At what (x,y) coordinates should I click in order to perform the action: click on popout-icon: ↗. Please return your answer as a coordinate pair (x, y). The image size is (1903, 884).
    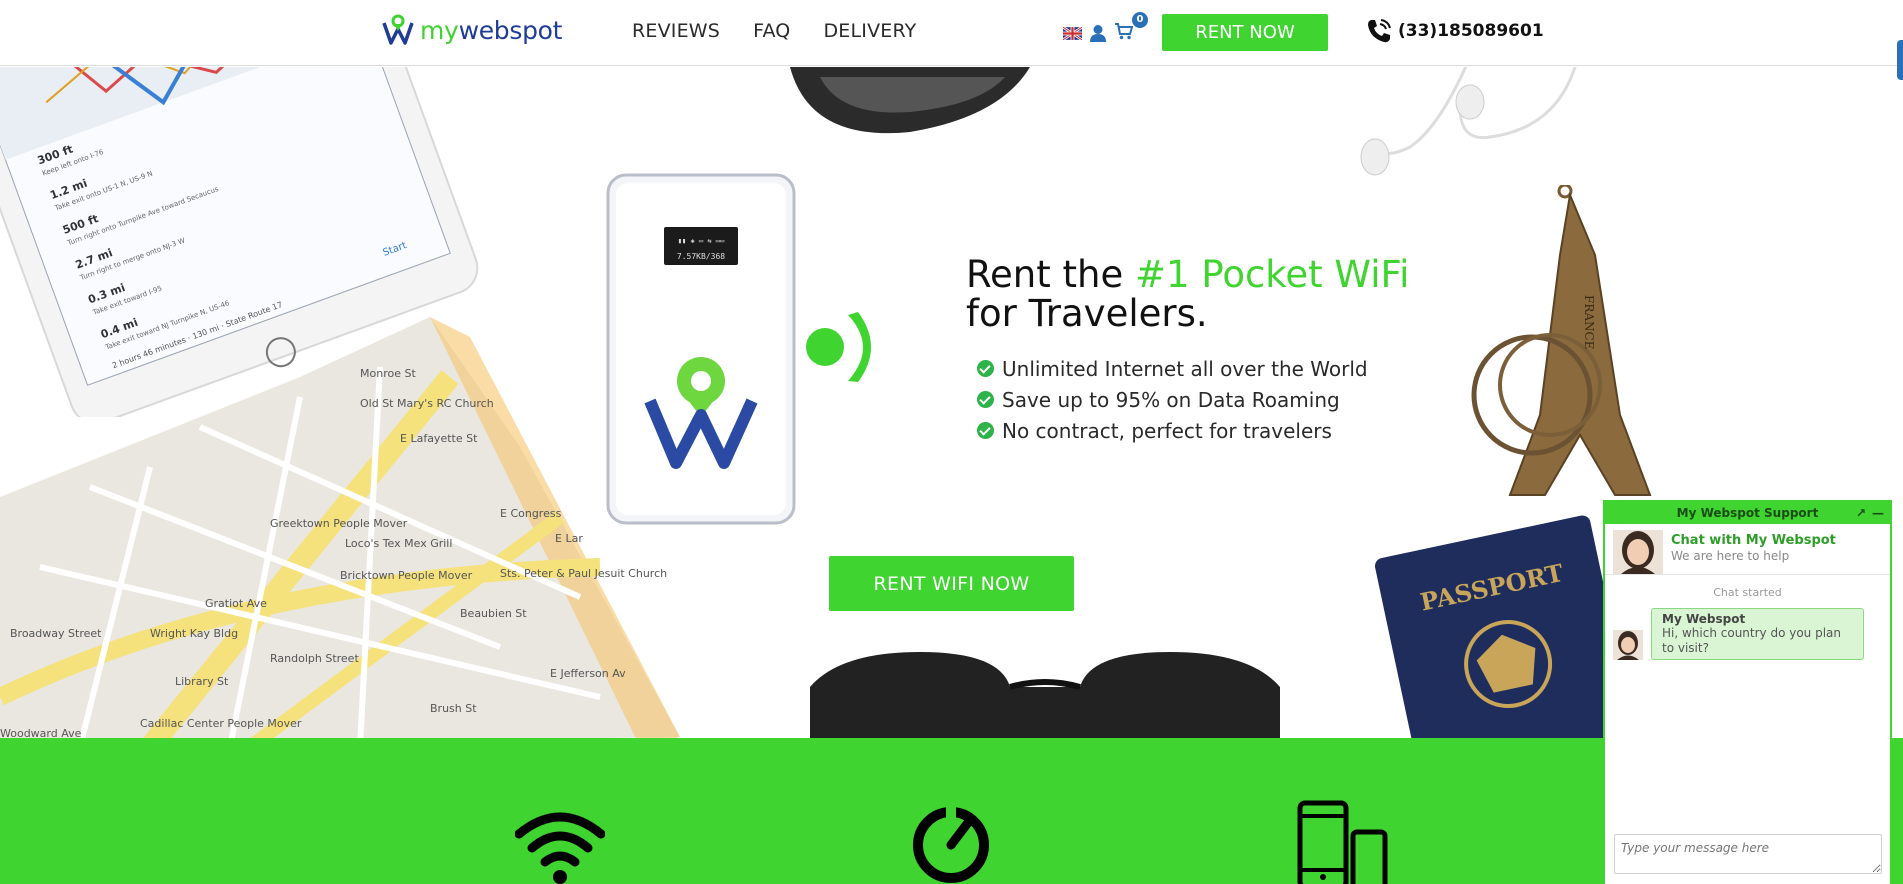
    Looking at the image, I should click on (1861, 513).